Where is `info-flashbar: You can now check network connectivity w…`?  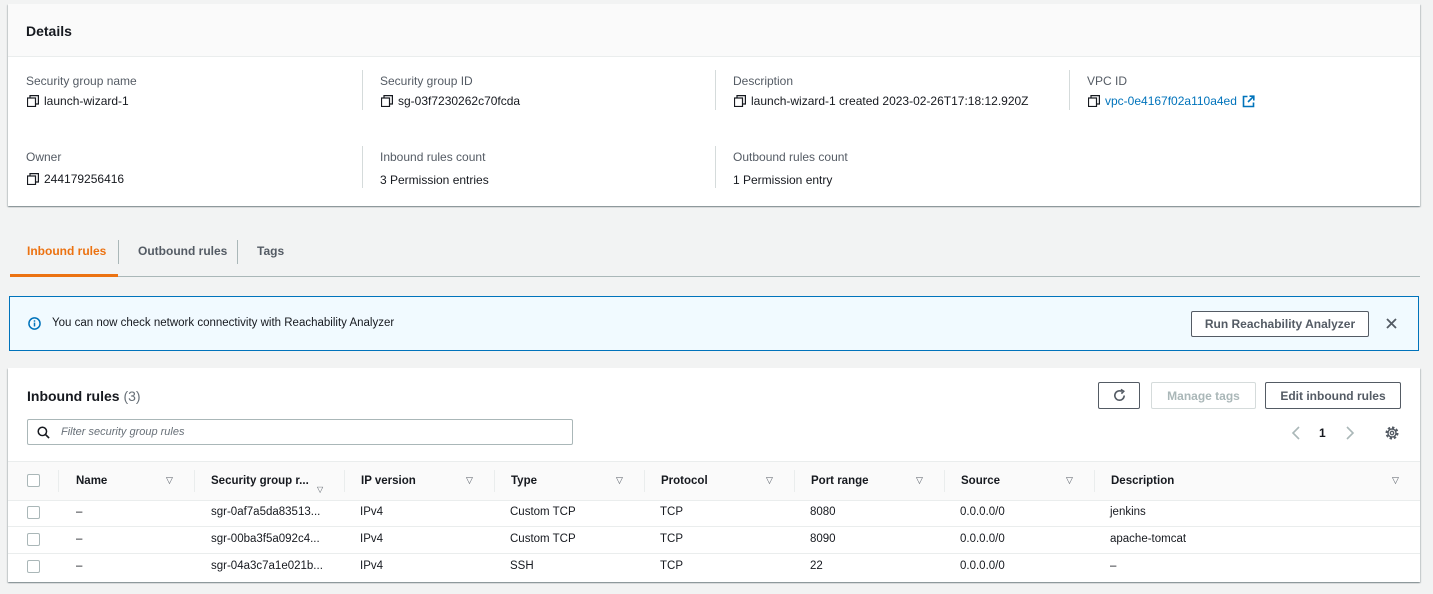 info-flashbar: You can now check network connectivity w… is located at coordinates (714, 323).